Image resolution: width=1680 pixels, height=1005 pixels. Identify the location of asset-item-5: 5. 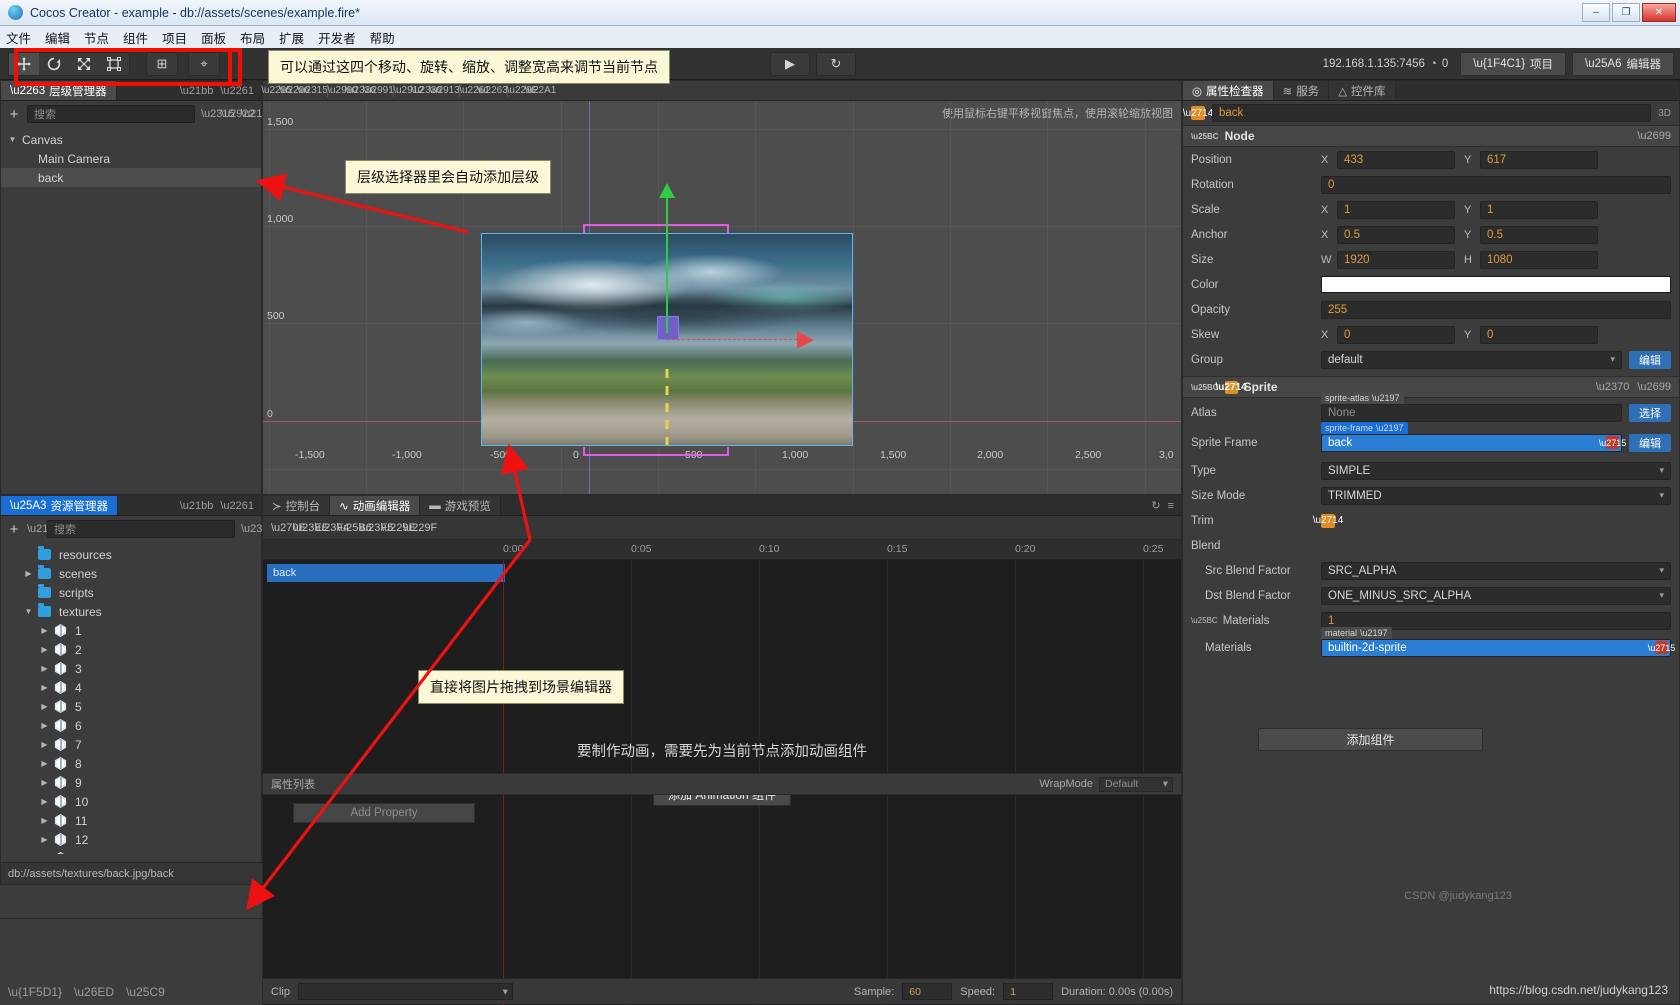
(131, 706).